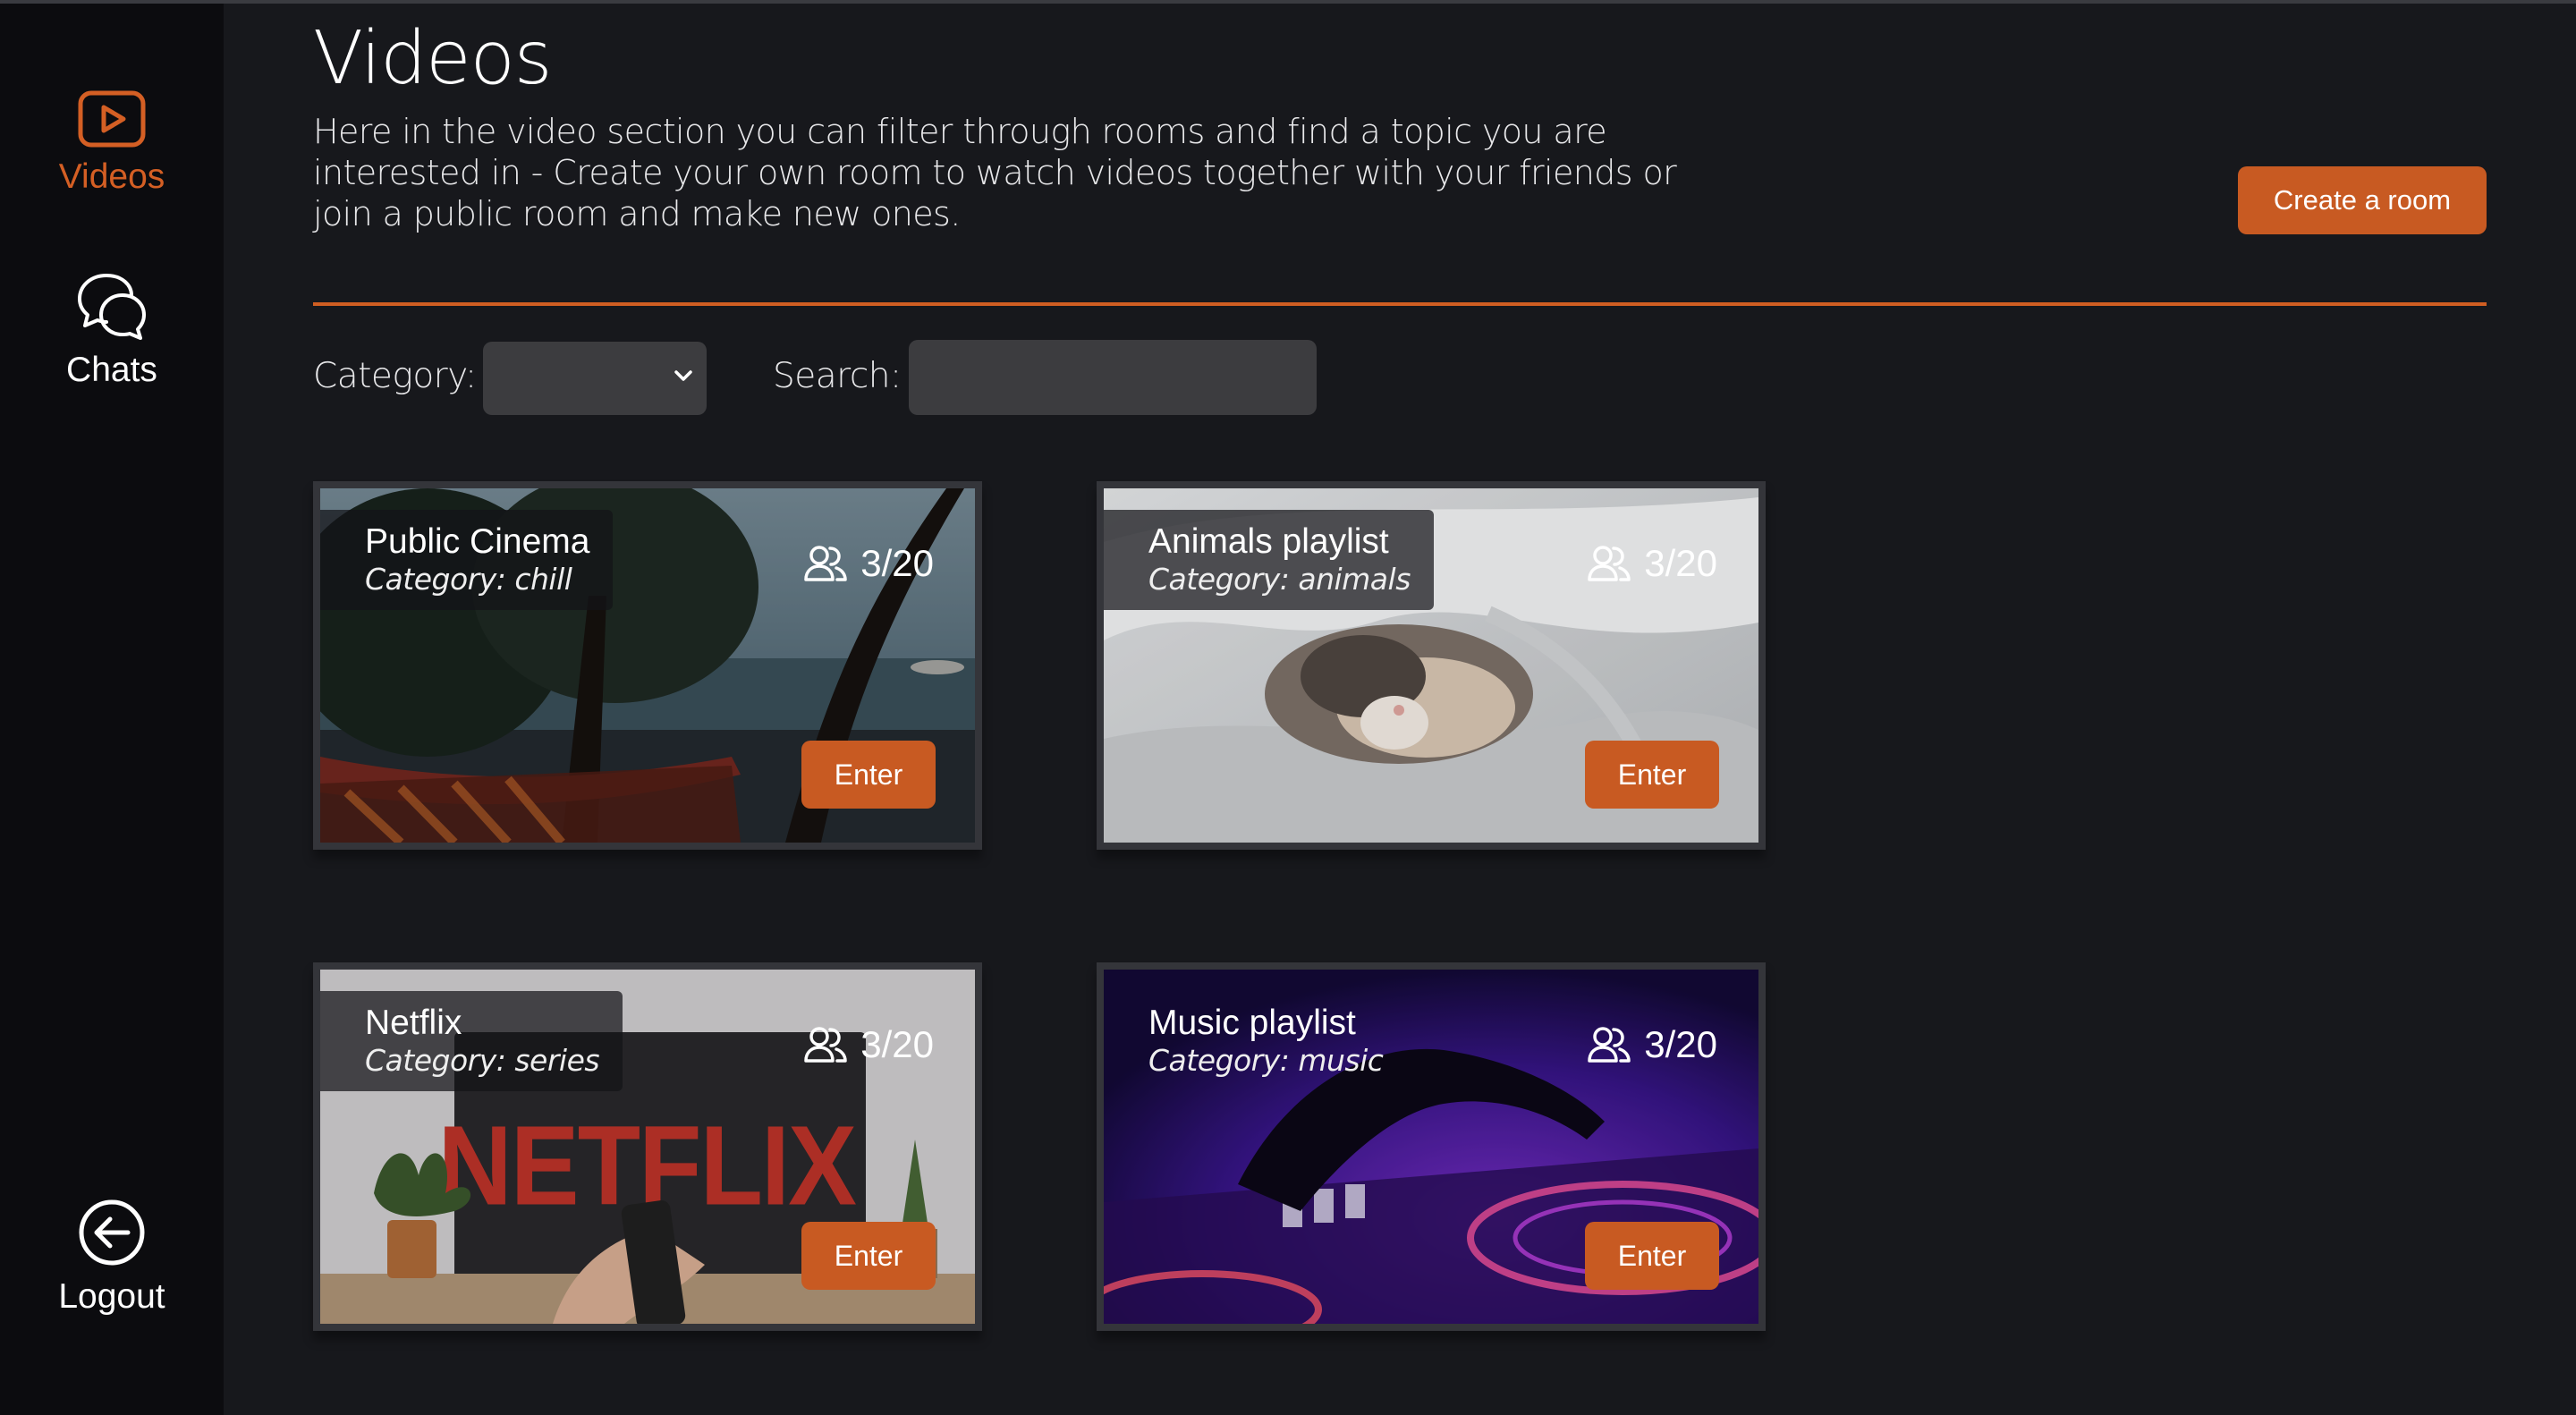  I want to click on sidebar: Videos Chats Logout, so click(112, 710).